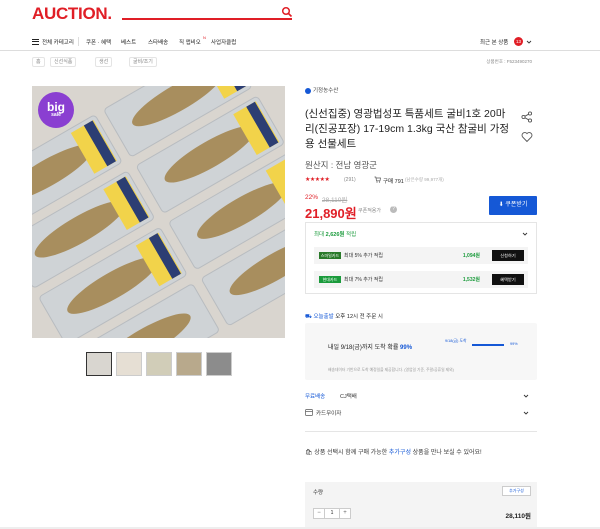  What do you see at coordinates (363, 280) in the screenshot?
I see `hyundai-card-text: 최대 7% 추가 적립` at bounding box center [363, 280].